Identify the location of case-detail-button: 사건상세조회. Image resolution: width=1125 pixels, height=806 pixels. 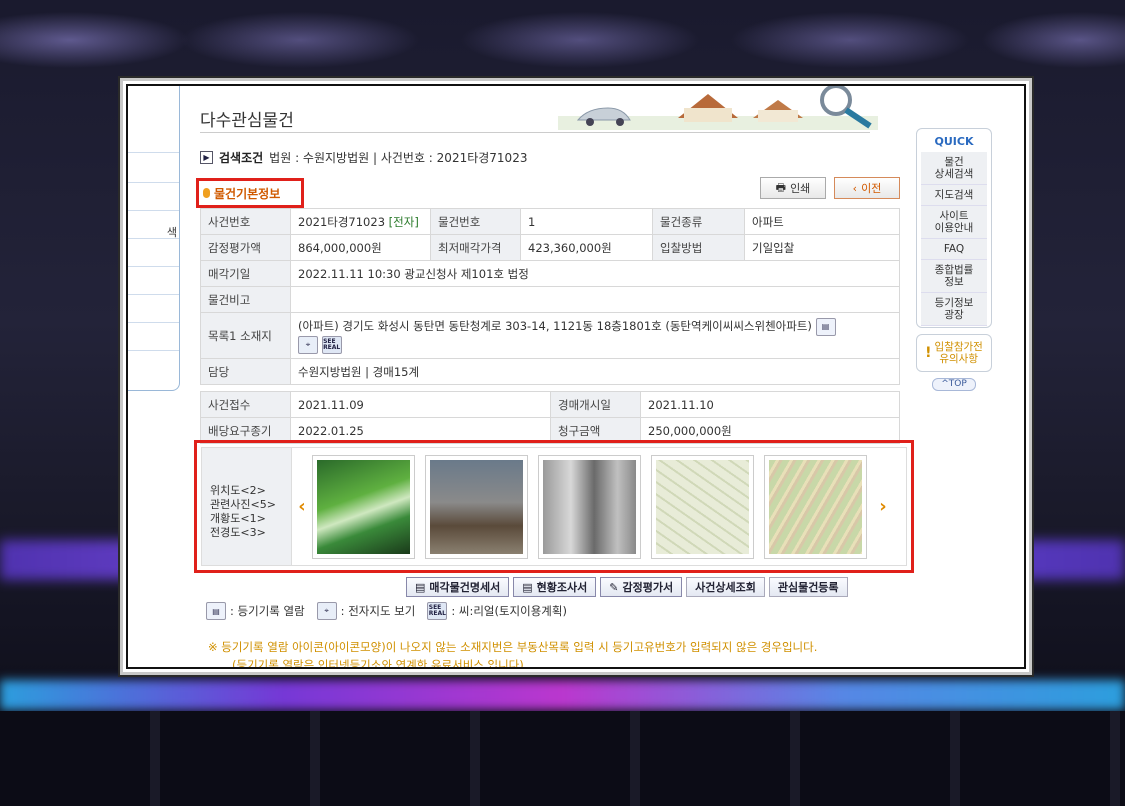
(725, 587).